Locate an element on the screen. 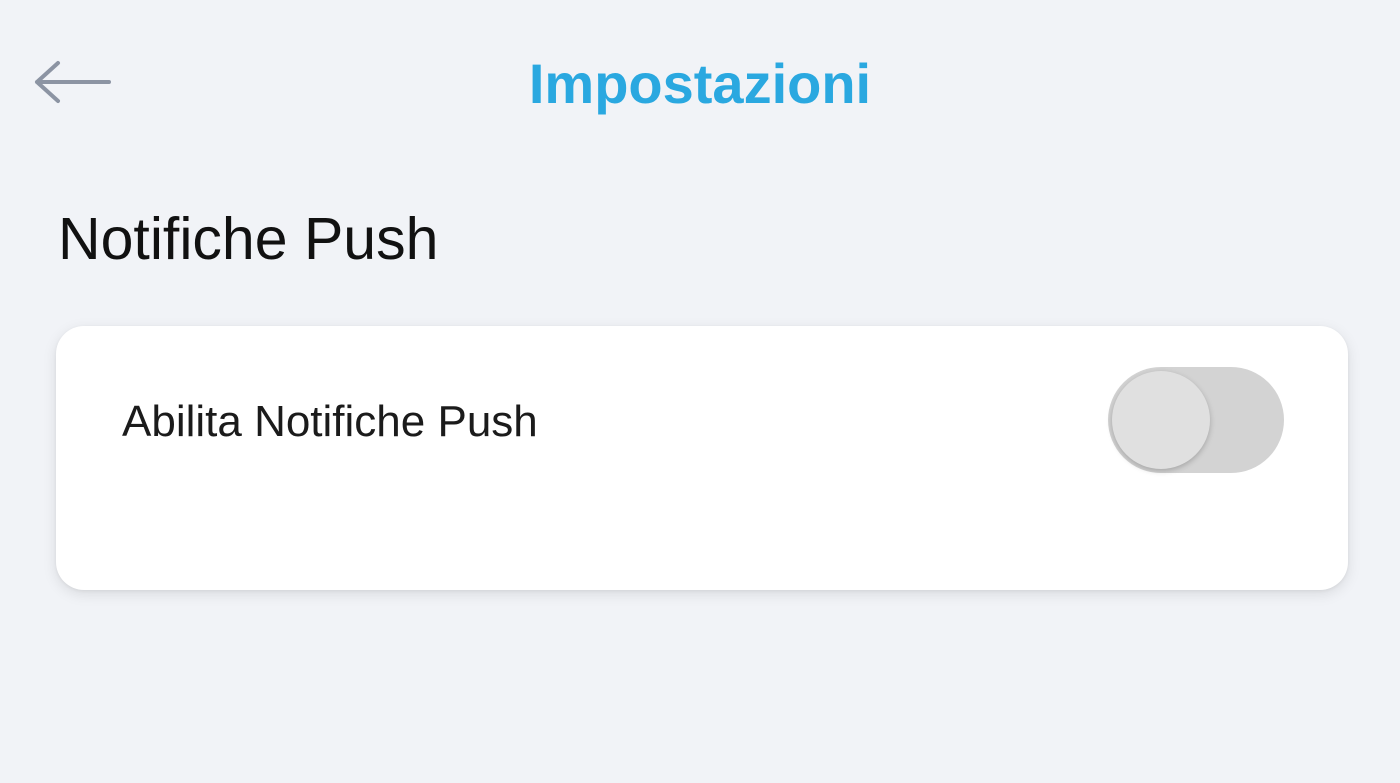 The width and height of the screenshot is (1400, 783). arrow-left-icon is located at coordinates (73, 82).